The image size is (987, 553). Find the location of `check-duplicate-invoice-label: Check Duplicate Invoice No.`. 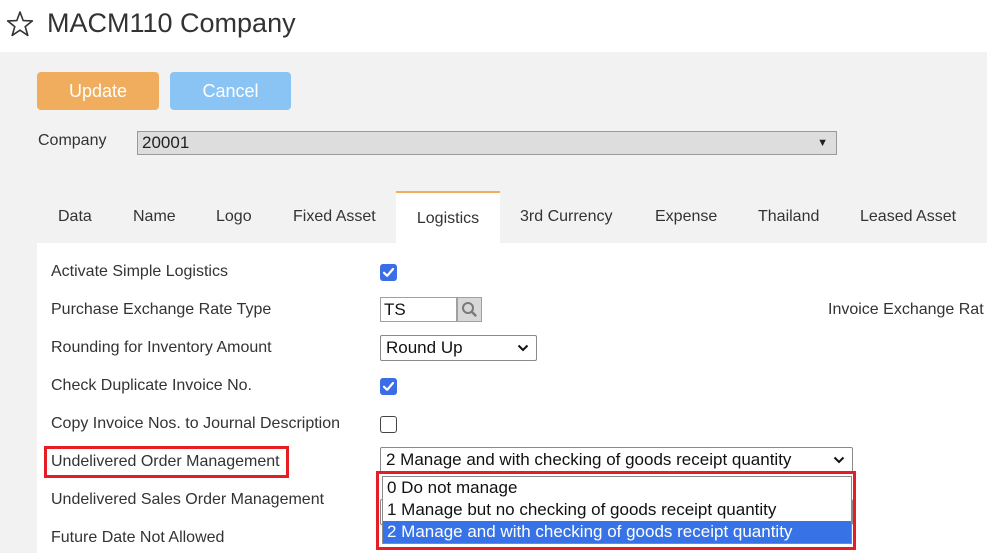

check-duplicate-invoice-label: Check Duplicate Invoice No. is located at coordinates (151, 385).